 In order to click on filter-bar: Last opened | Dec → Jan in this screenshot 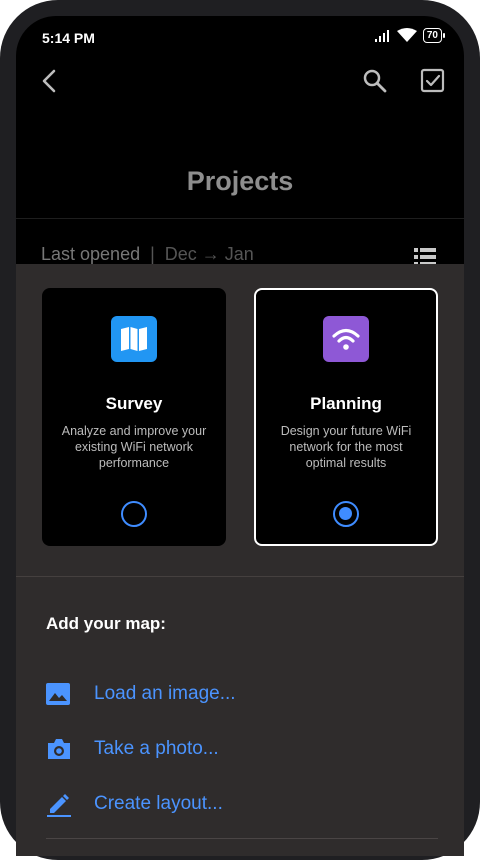, I will do `click(241, 254)`.